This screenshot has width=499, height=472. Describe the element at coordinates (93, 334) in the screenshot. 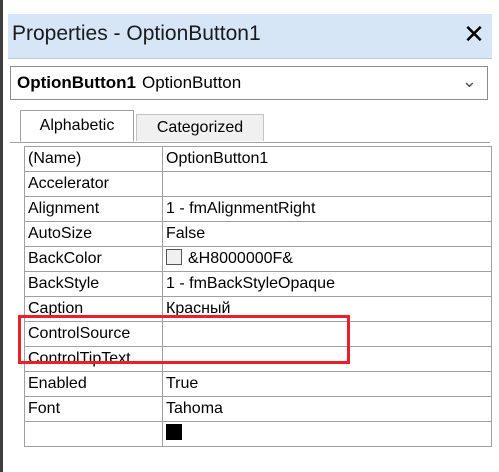

I see `property-name: ControlSource` at that location.